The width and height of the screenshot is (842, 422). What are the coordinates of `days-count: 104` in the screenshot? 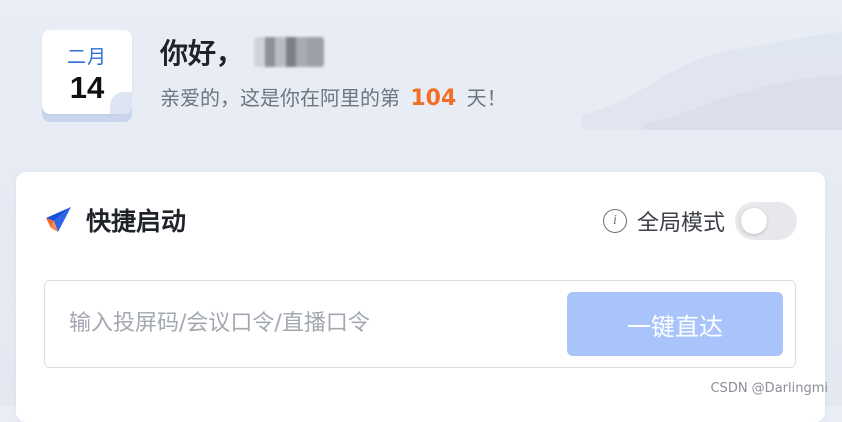 It's located at (433, 98).